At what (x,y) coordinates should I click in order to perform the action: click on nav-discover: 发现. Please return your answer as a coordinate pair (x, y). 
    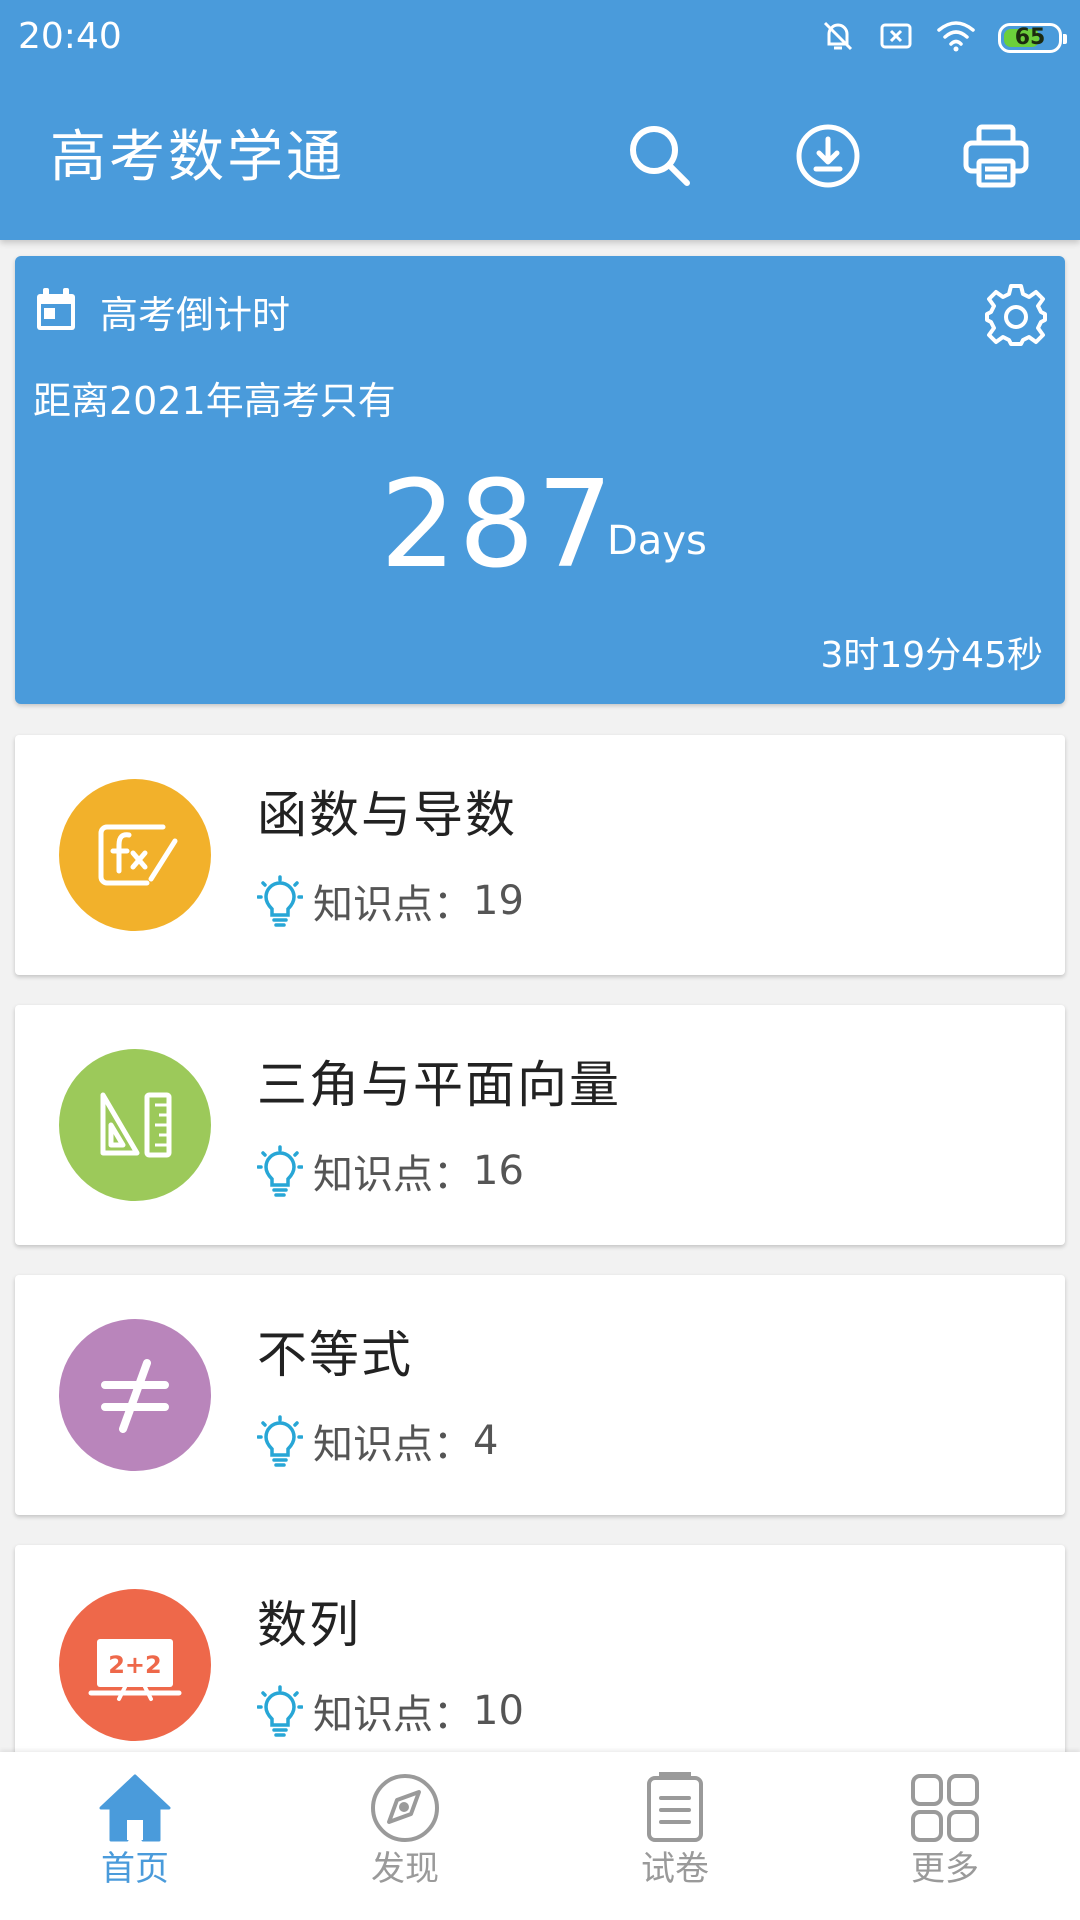
    Looking at the image, I should click on (405, 1836).